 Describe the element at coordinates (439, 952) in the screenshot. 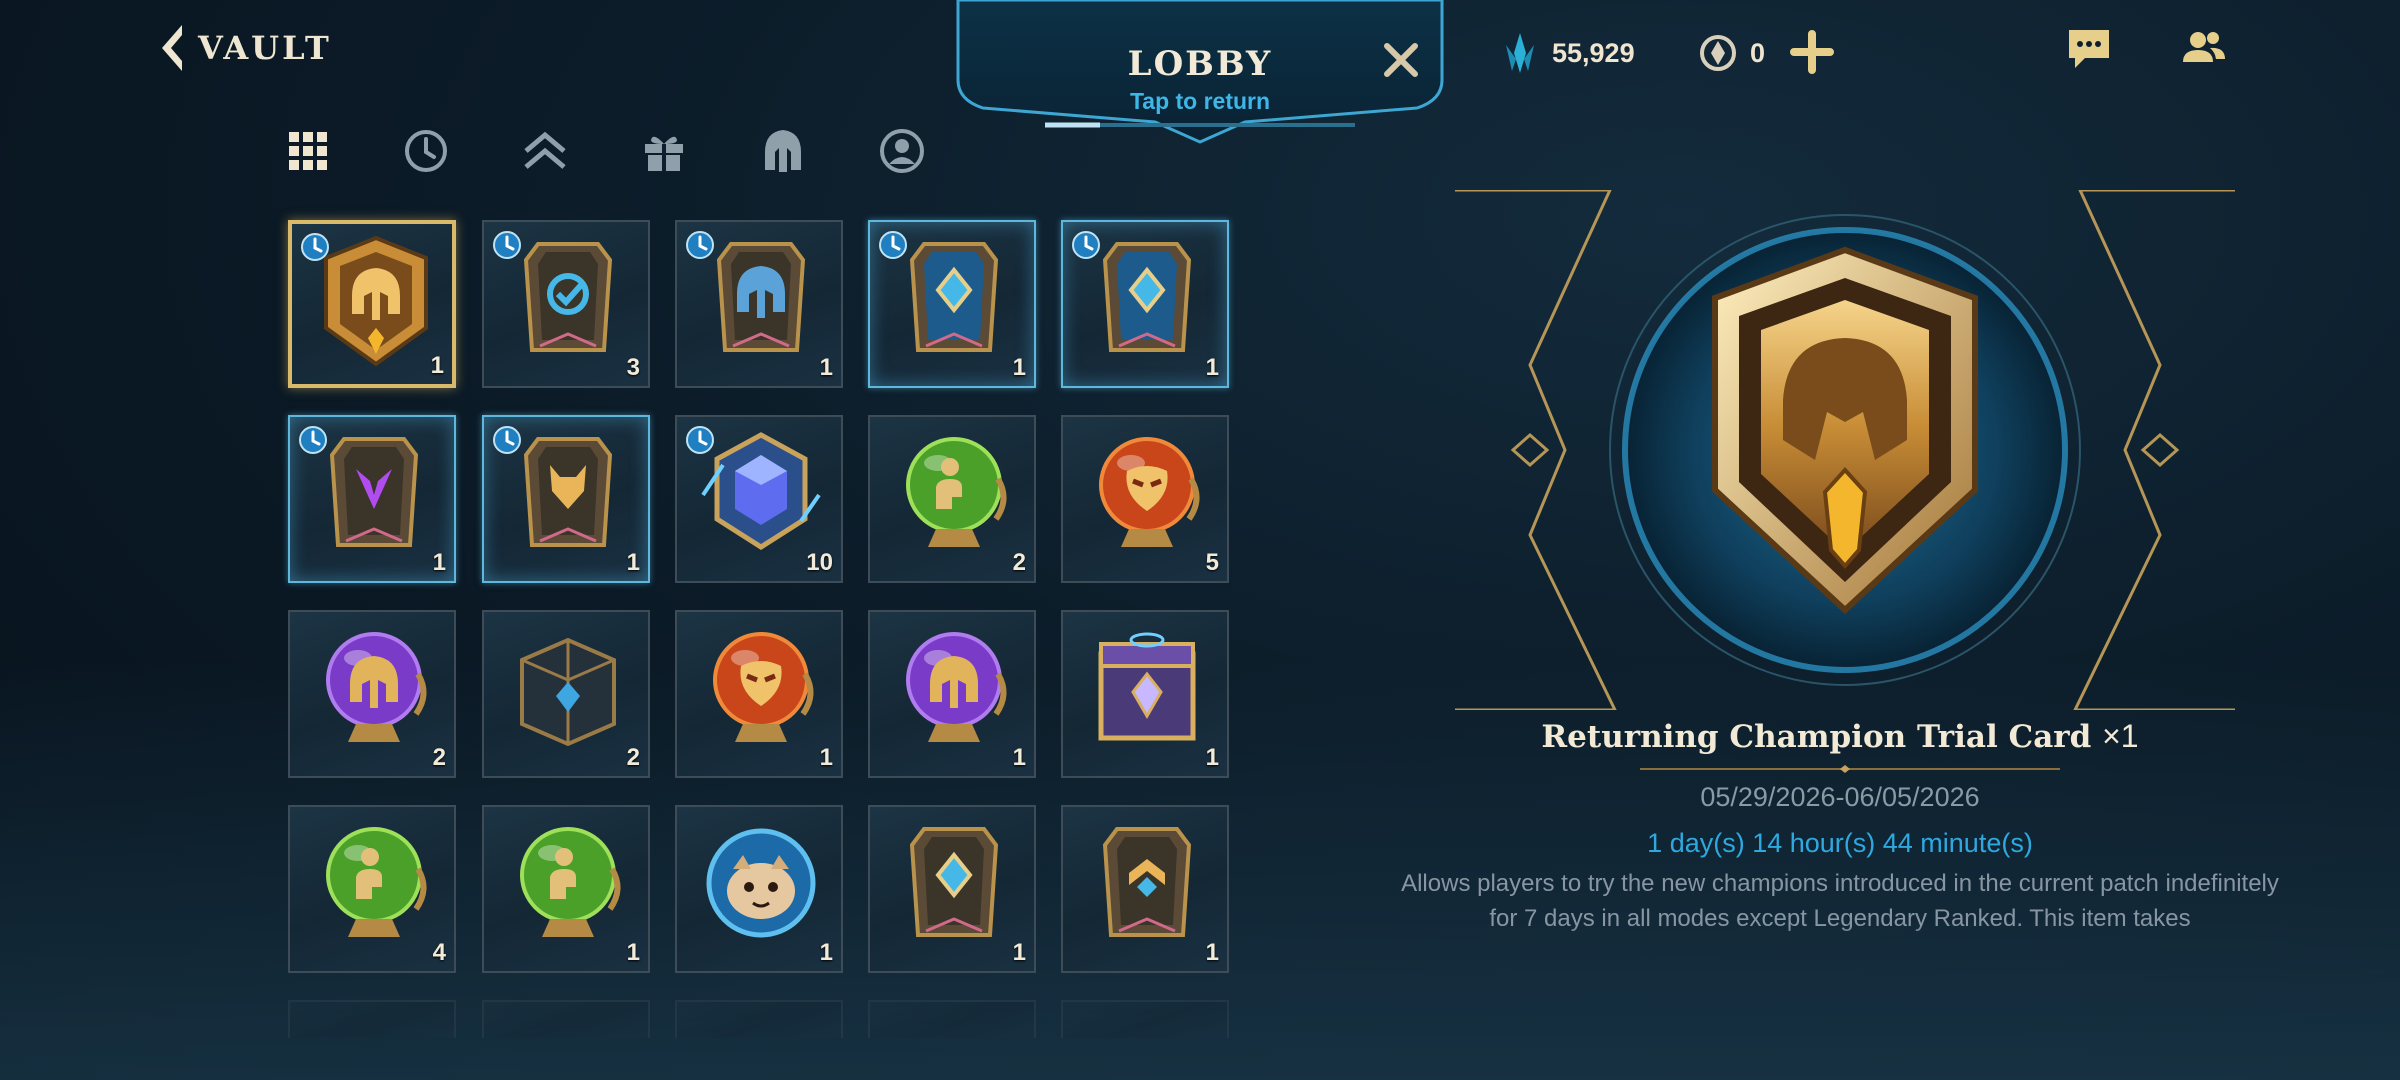

I see `item-count: 4` at that location.